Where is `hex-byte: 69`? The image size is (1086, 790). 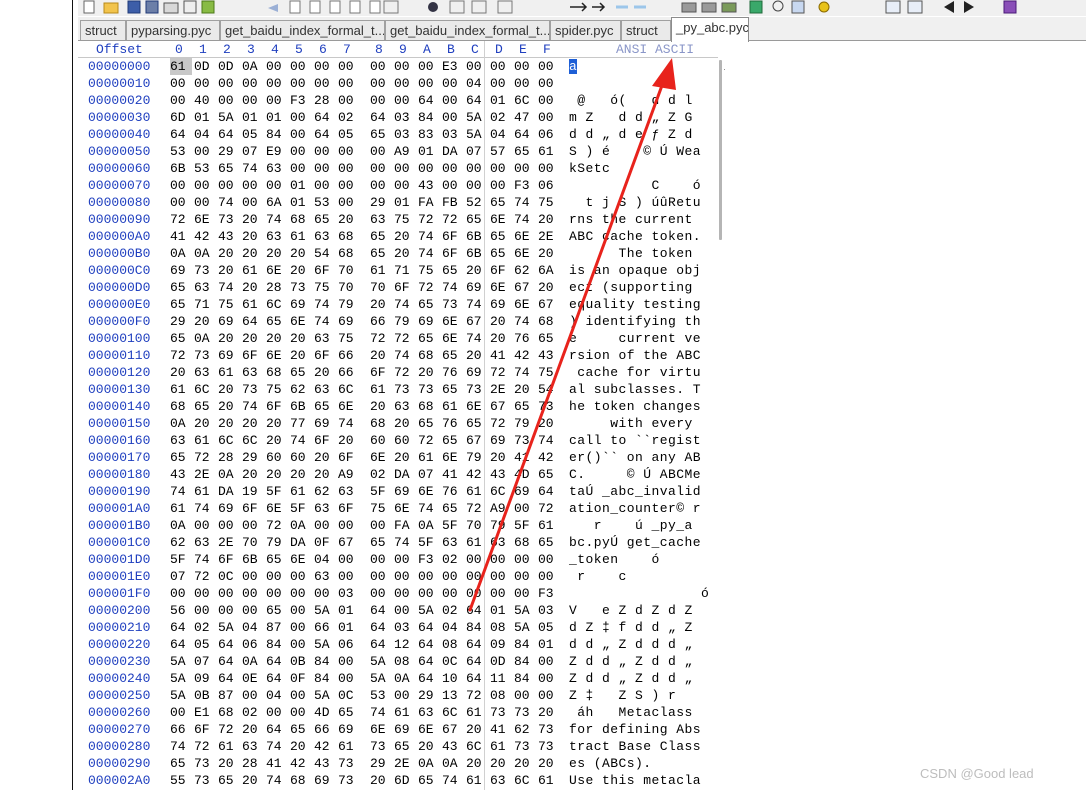
hex-byte: 69 is located at coordinates (325, 780).